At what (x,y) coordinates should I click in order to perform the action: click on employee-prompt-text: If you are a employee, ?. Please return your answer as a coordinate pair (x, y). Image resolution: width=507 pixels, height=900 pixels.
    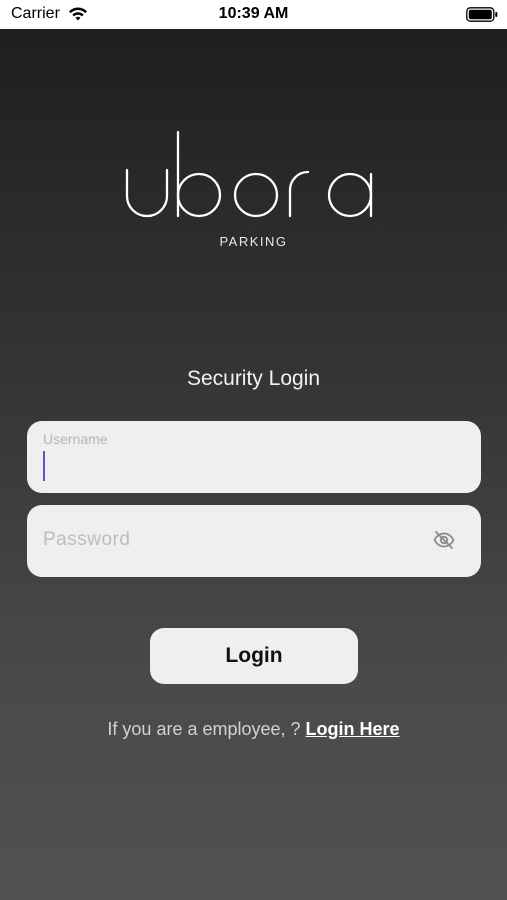
    Looking at the image, I should click on (206, 729).